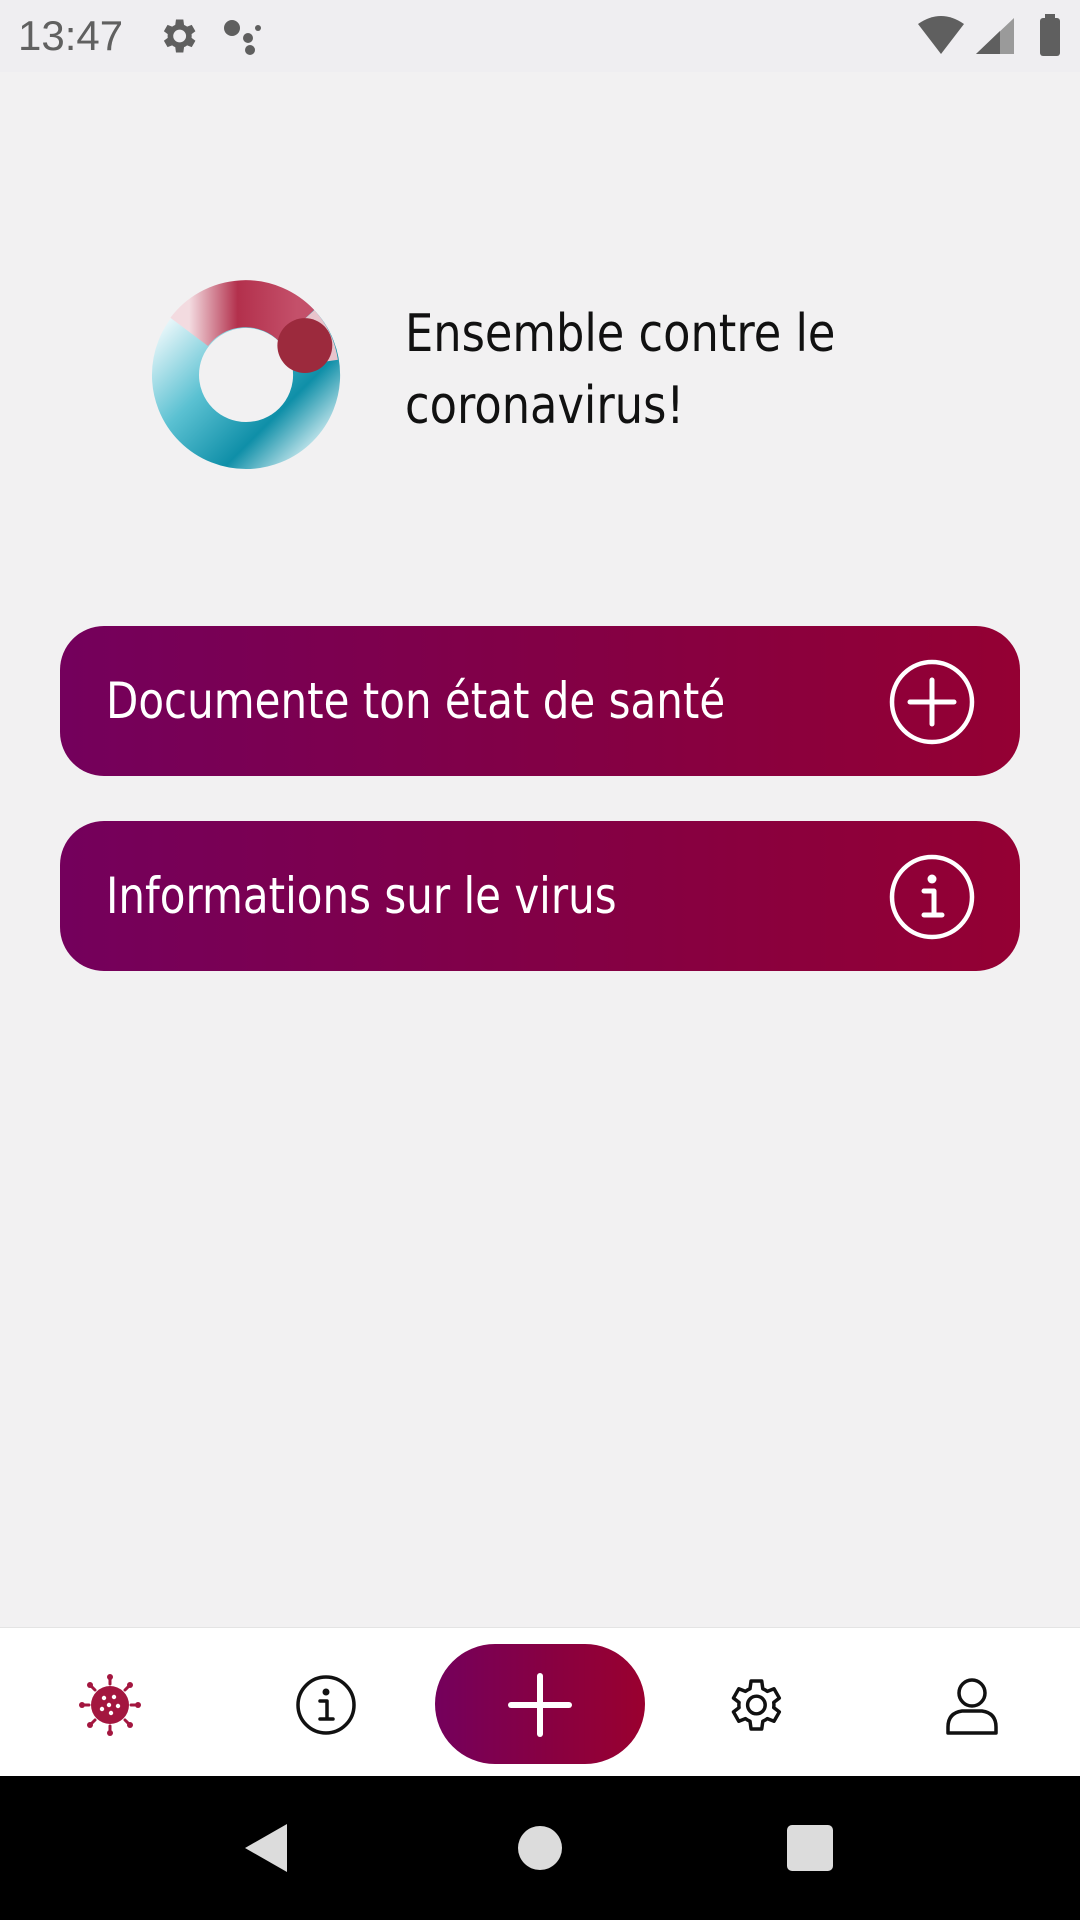  I want to click on document-health-label: Documente ton état de santé, so click(416, 701).